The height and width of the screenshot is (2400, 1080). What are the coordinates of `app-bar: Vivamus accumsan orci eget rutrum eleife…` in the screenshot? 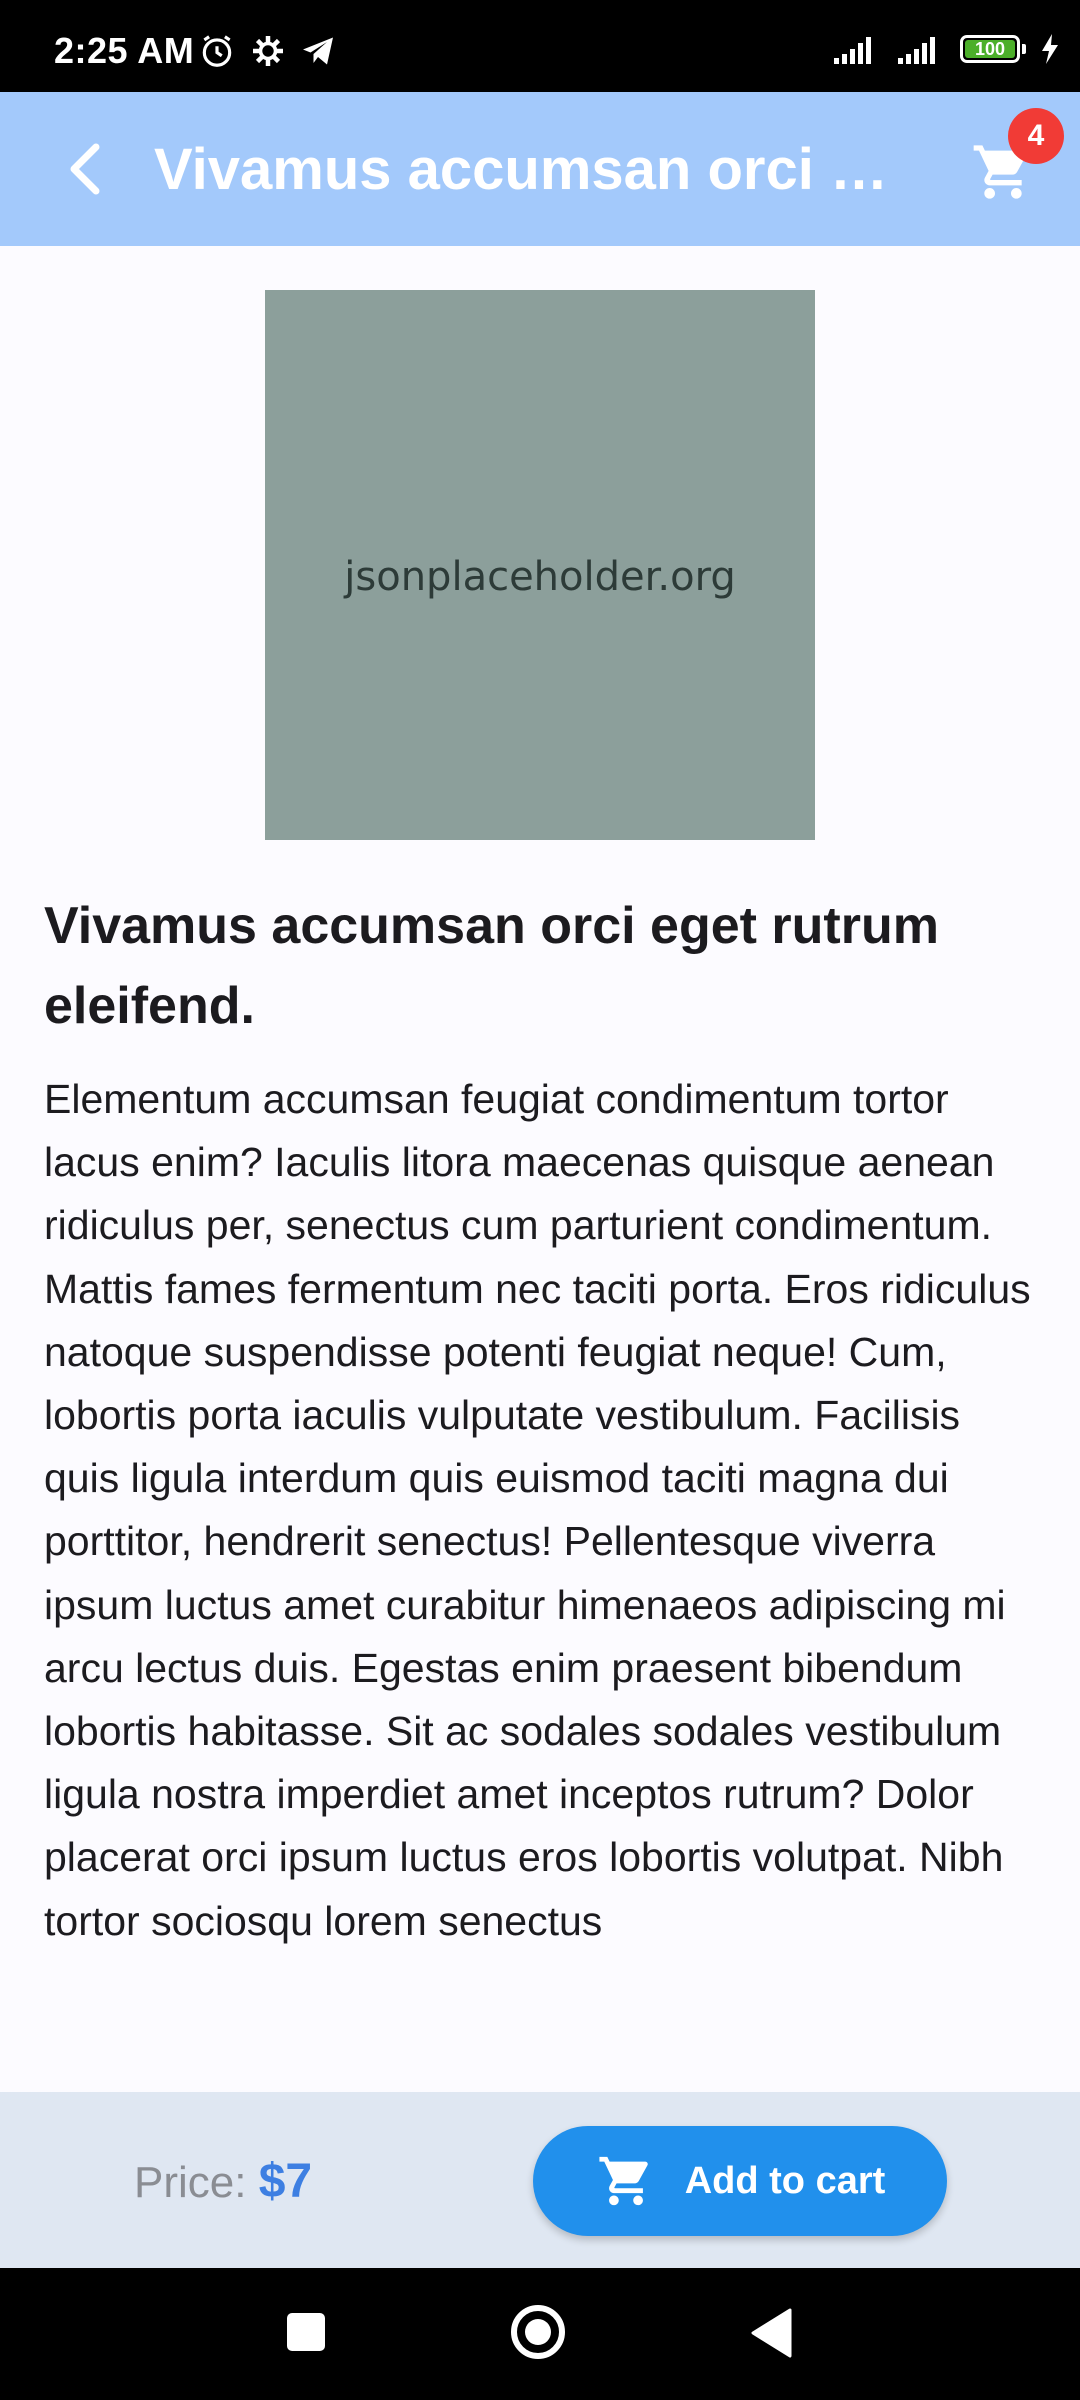 It's located at (540, 169).